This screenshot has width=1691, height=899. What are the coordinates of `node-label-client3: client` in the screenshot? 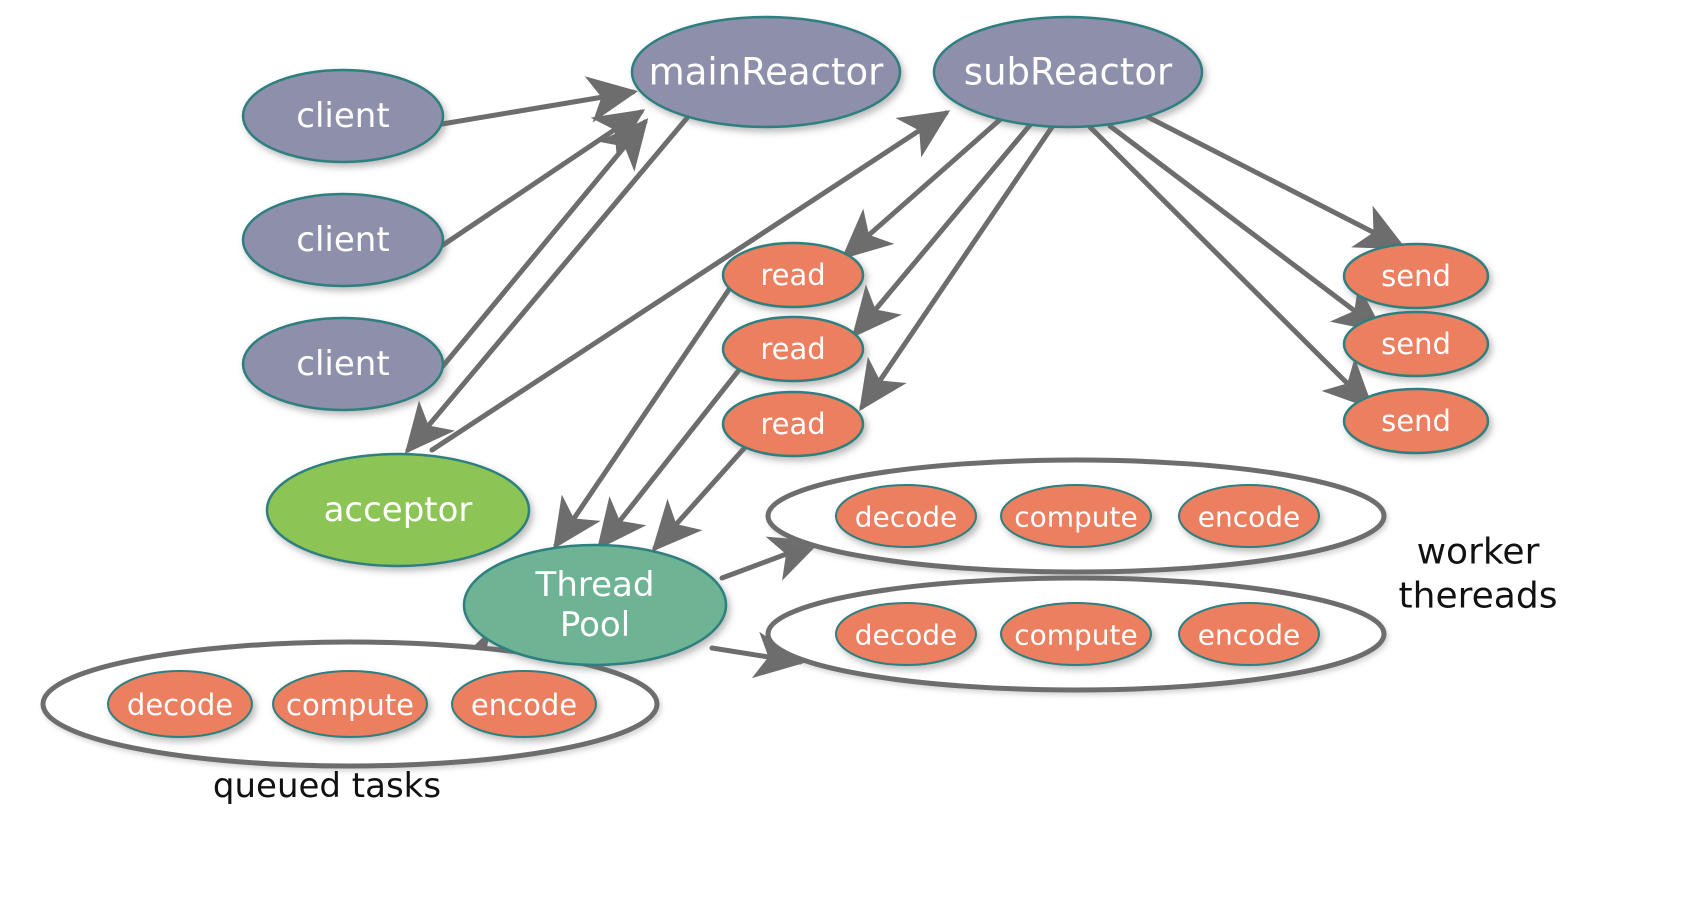 It's located at (342, 364).